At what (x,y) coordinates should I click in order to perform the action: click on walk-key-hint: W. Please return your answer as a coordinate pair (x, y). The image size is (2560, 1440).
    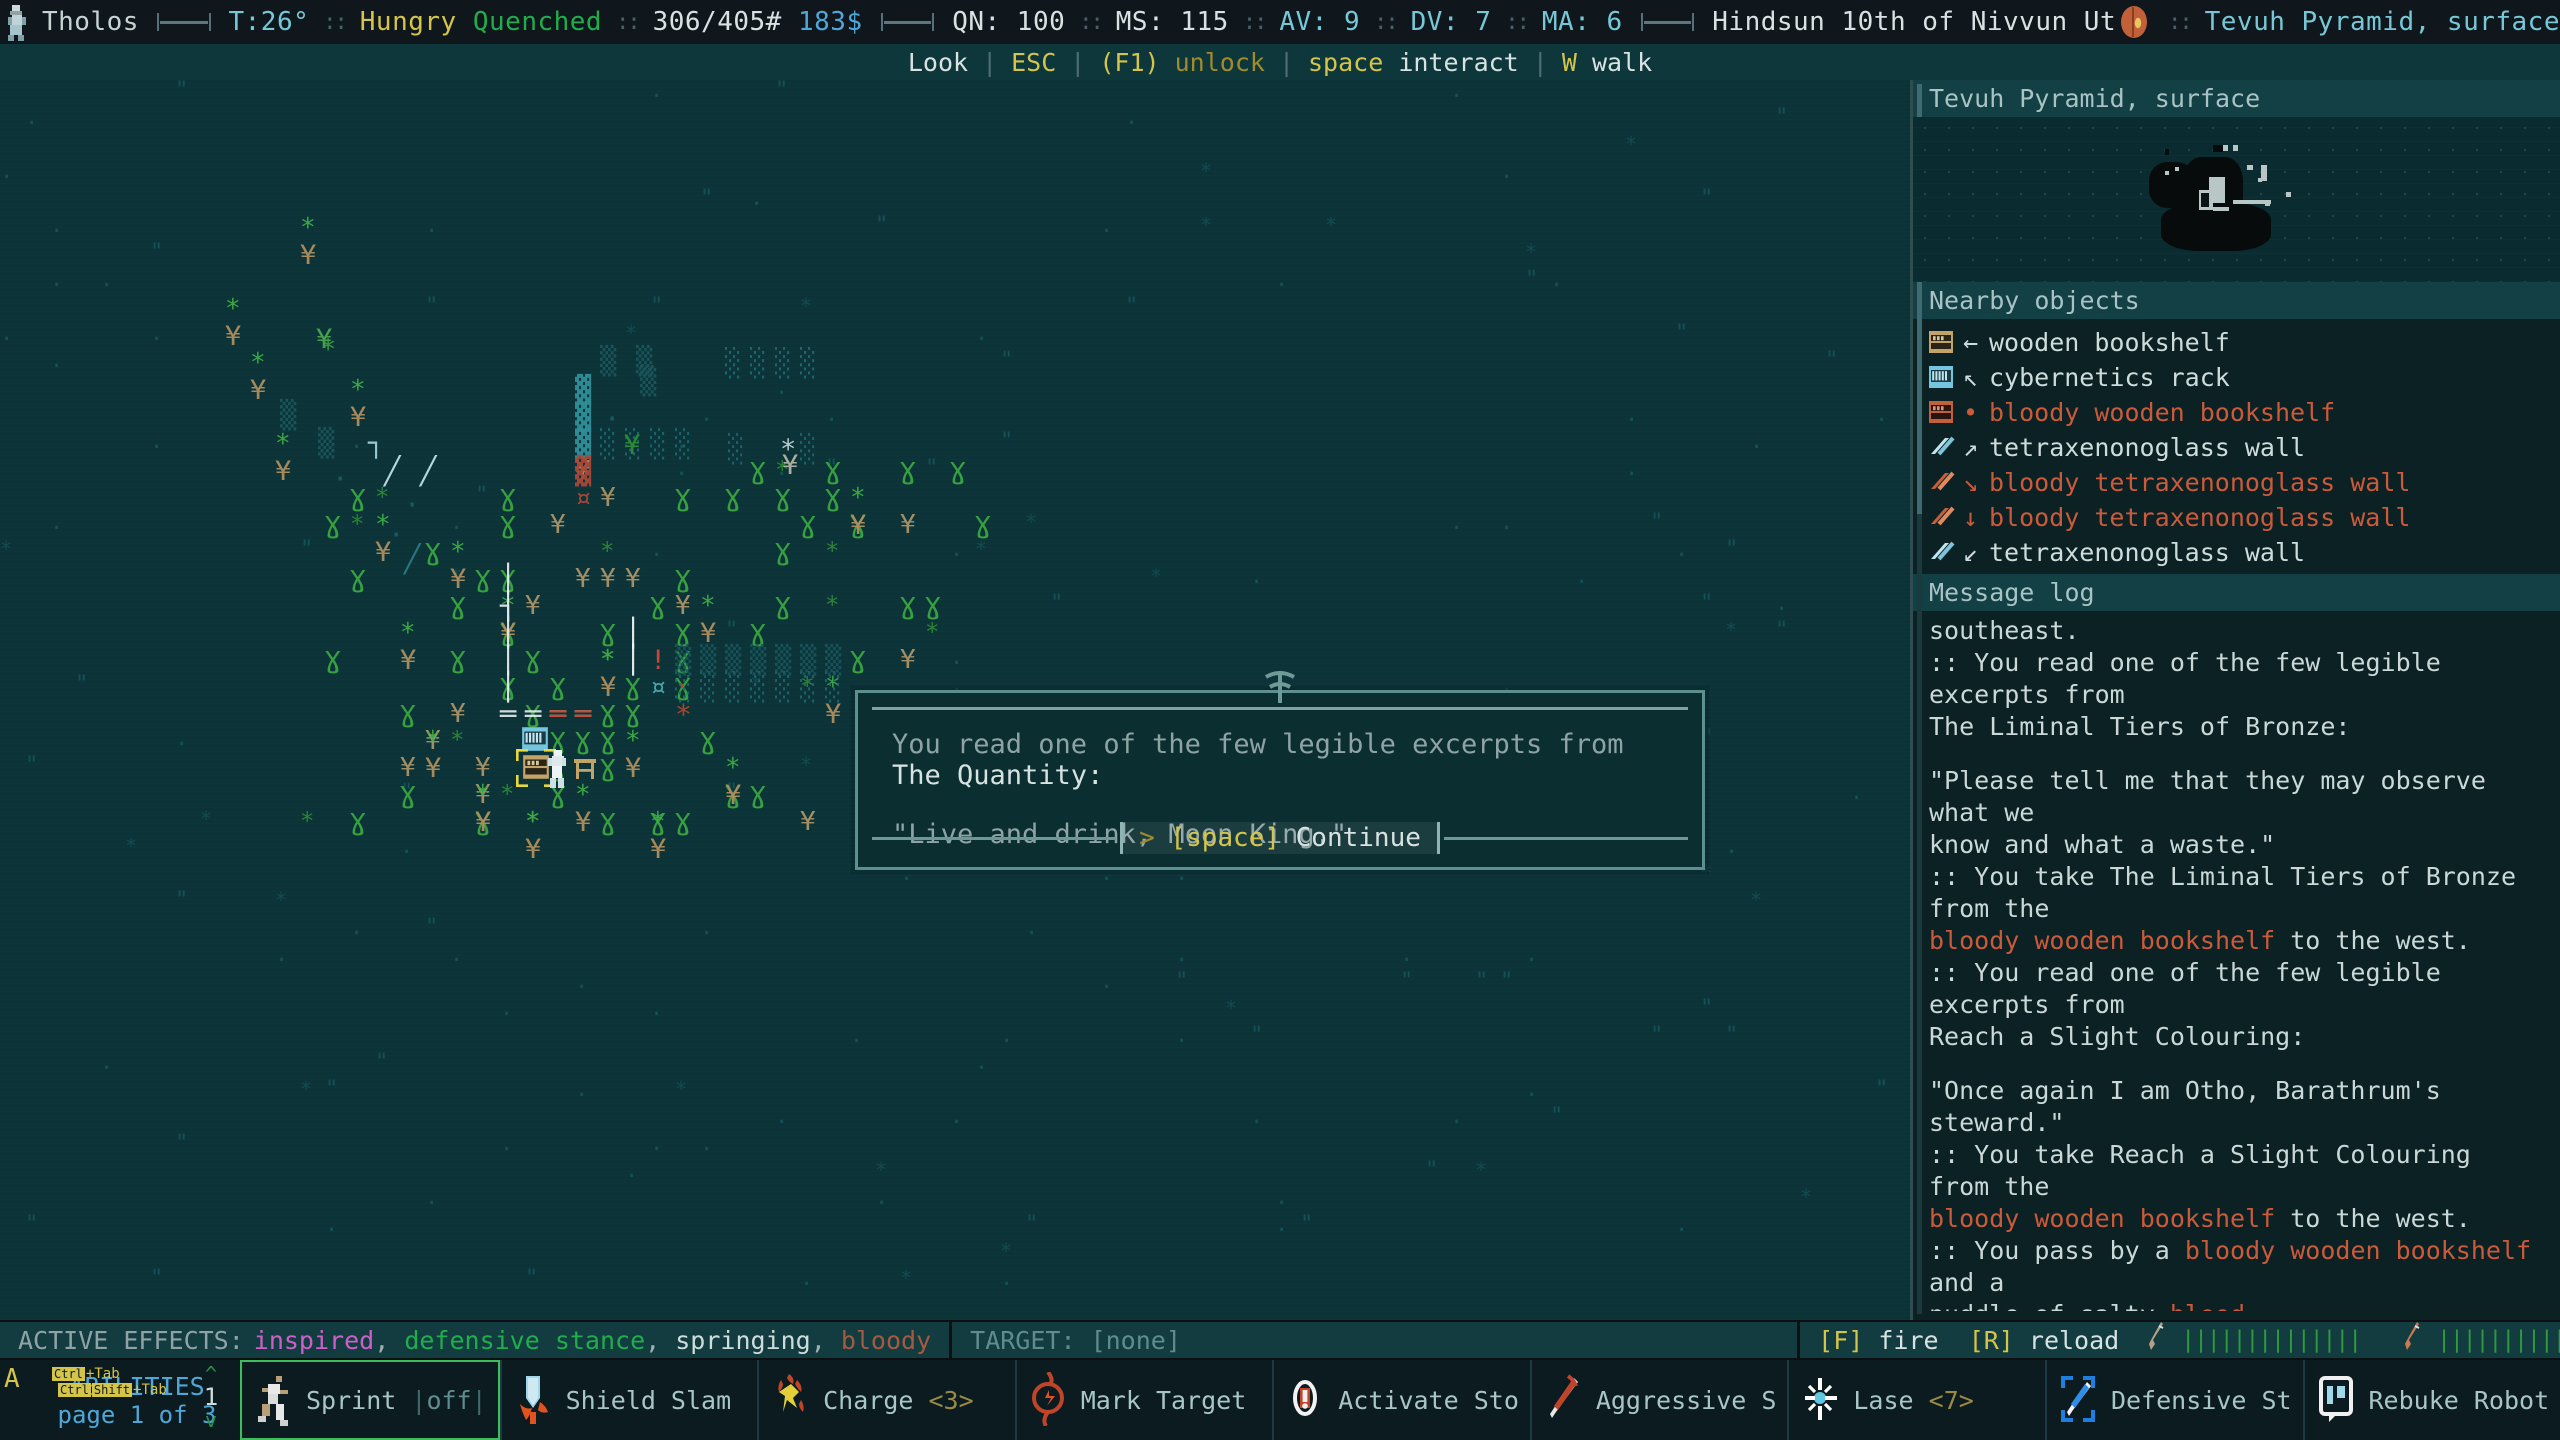
    Looking at the image, I should click on (1569, 62).